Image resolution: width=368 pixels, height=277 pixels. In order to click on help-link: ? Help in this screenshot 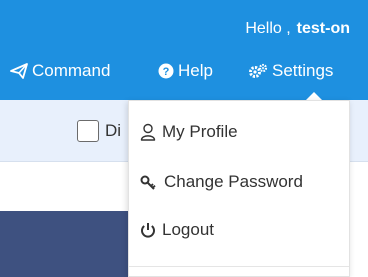, I will do `click(185, 71)`.